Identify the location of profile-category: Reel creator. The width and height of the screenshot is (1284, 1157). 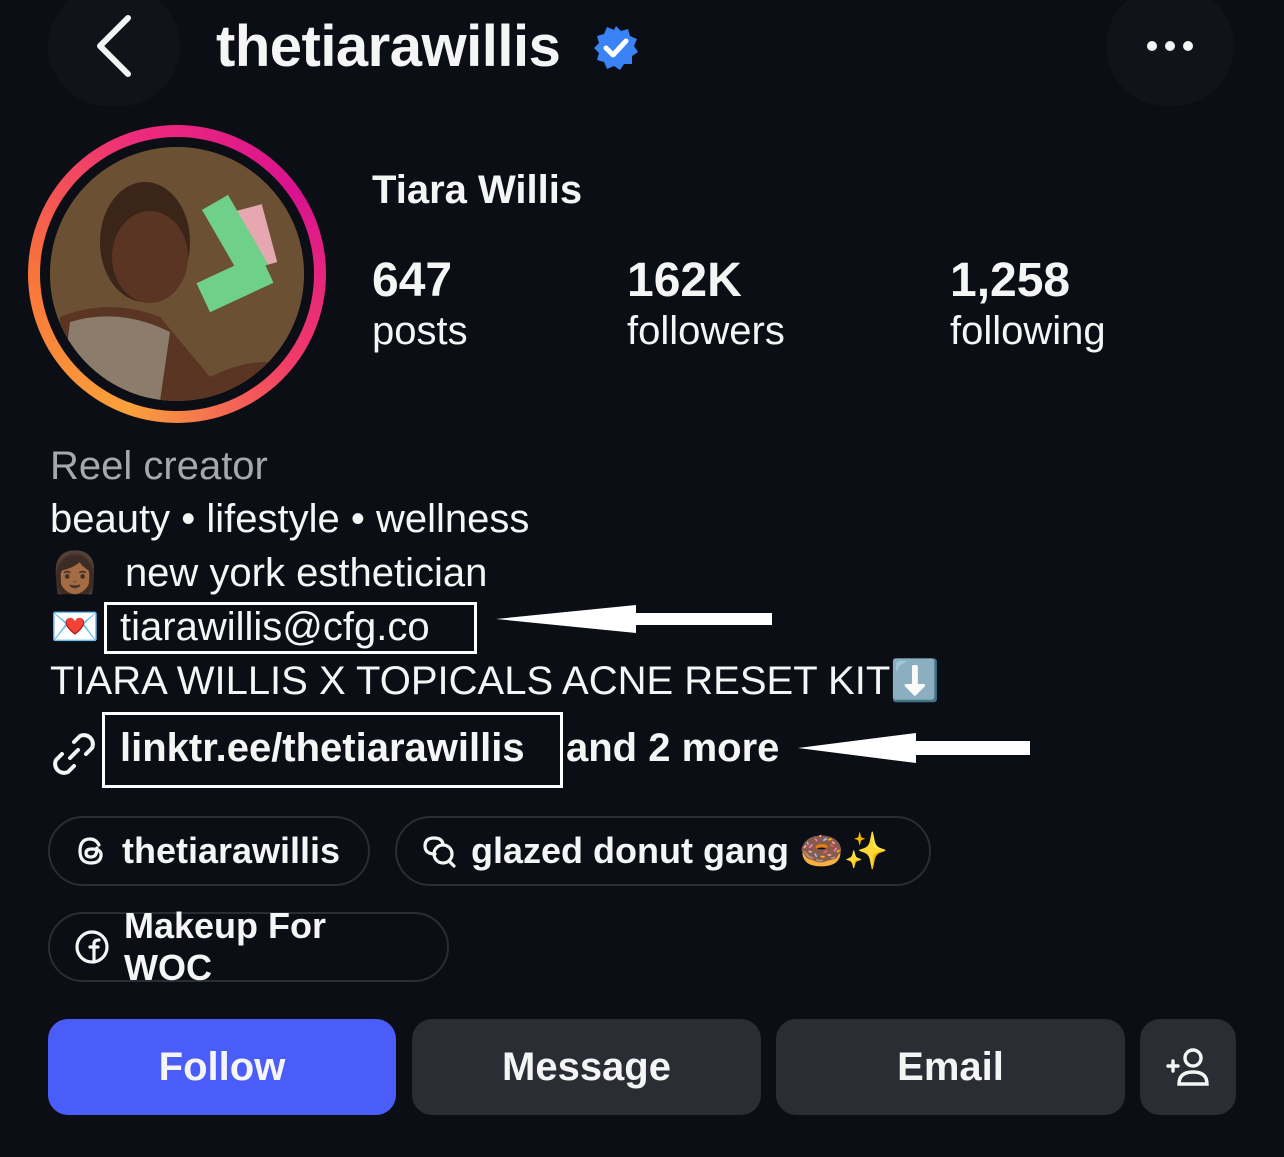
(159, 466).